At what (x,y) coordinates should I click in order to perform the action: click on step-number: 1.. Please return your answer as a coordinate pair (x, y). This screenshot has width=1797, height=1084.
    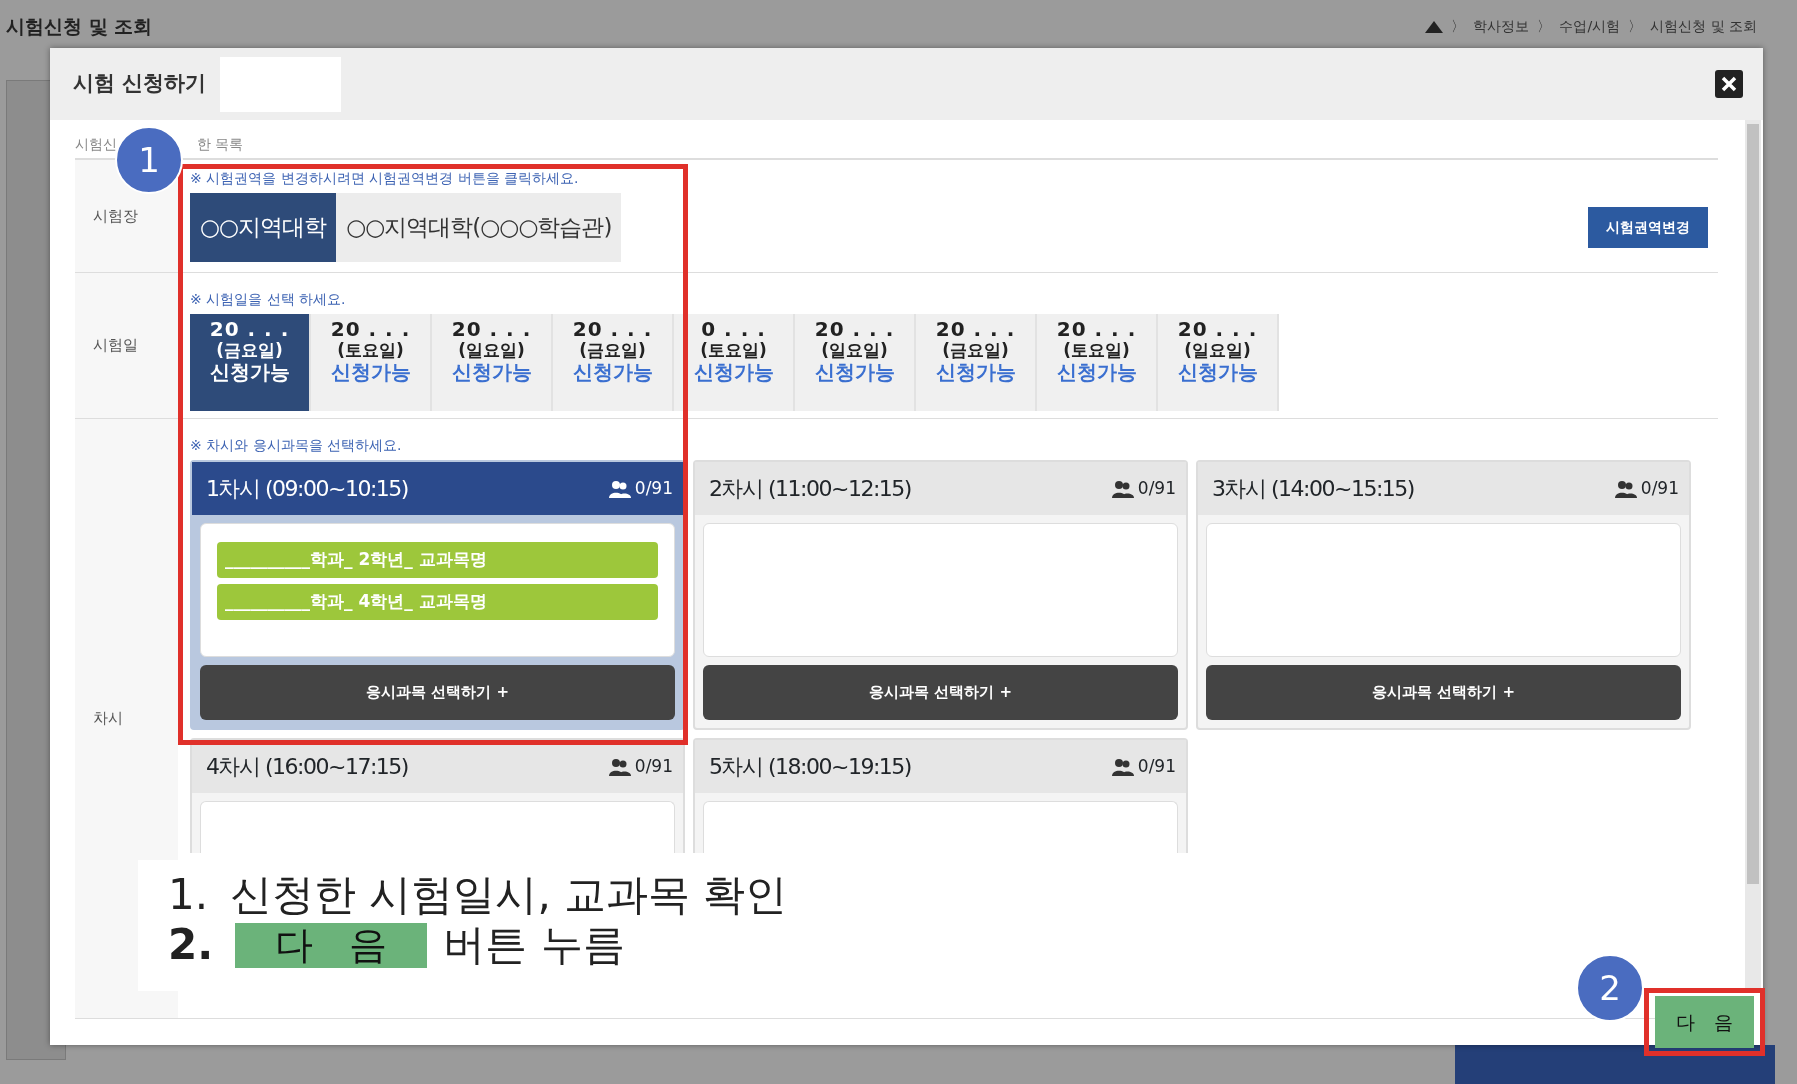
    Looking at the image, I should click on (188, 895).